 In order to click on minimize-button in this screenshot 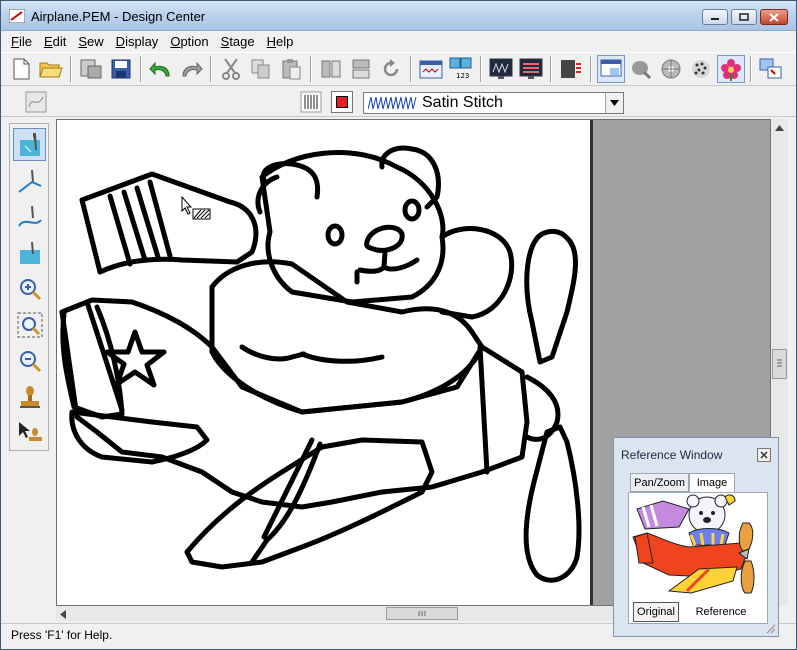, I will do `click(715, 17)`.